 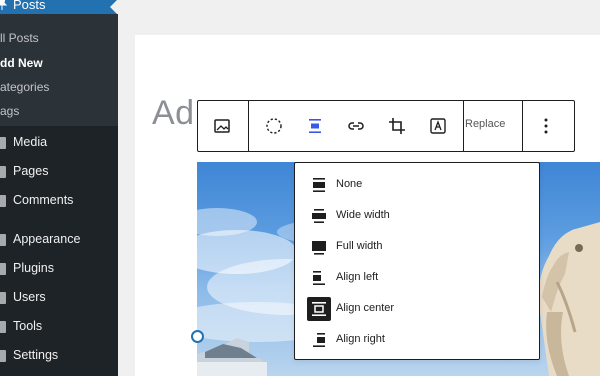 I want to click on media-icon, so click(x=3, y=143).